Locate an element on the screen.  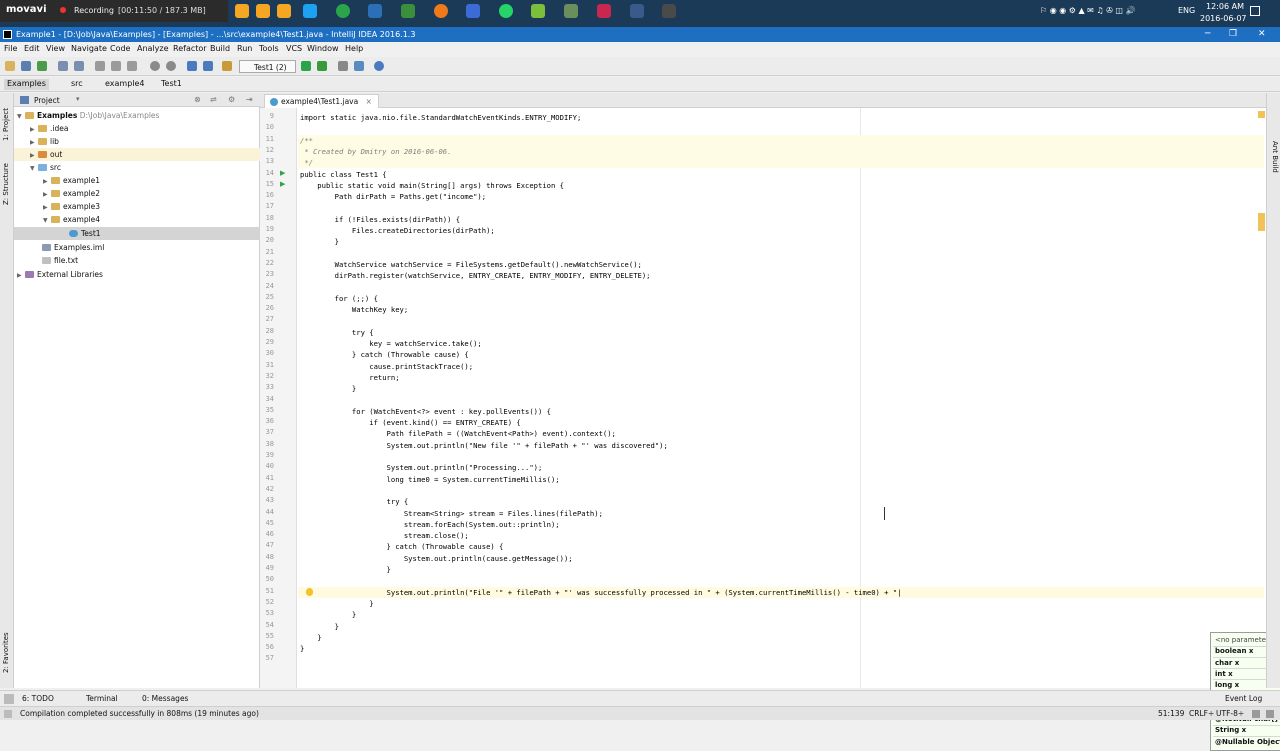
tree-item-file-txt: file.txt is located at coordinates (137, 260).